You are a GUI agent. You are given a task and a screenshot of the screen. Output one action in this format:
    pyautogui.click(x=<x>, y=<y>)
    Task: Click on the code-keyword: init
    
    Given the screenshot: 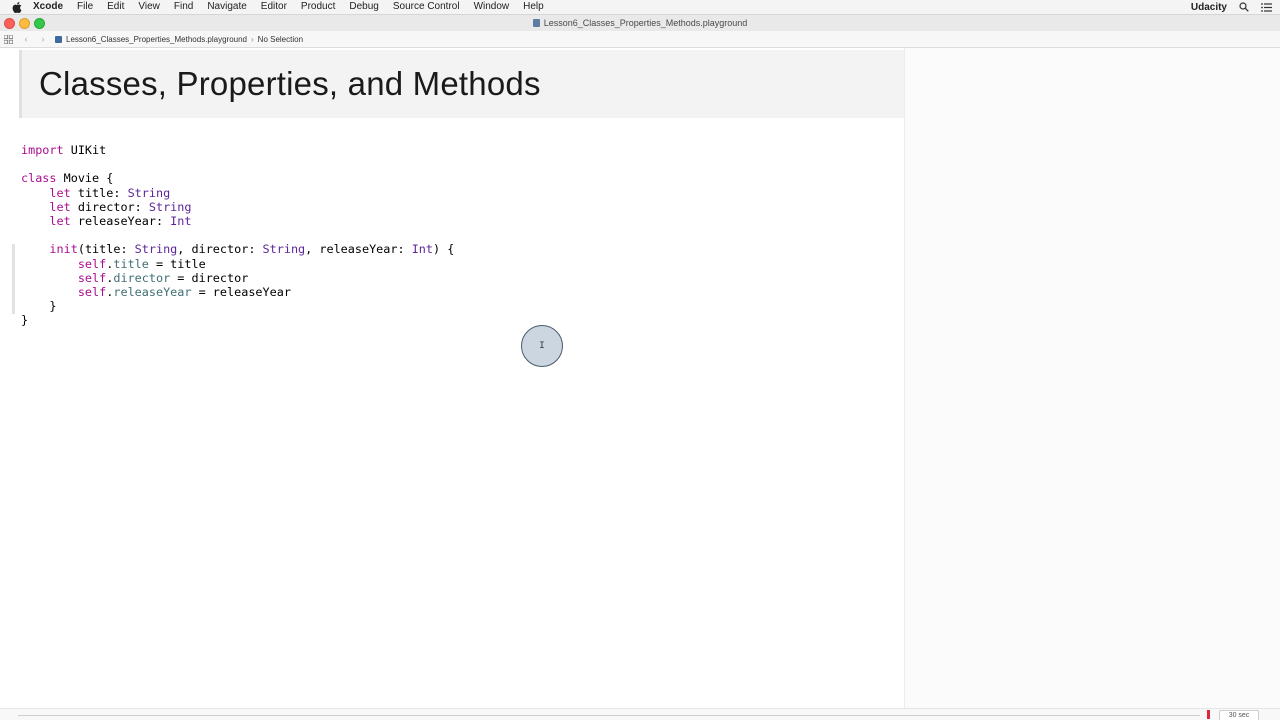 What is the action you would take?
    pyautogui.click(x=63, y=249)
    